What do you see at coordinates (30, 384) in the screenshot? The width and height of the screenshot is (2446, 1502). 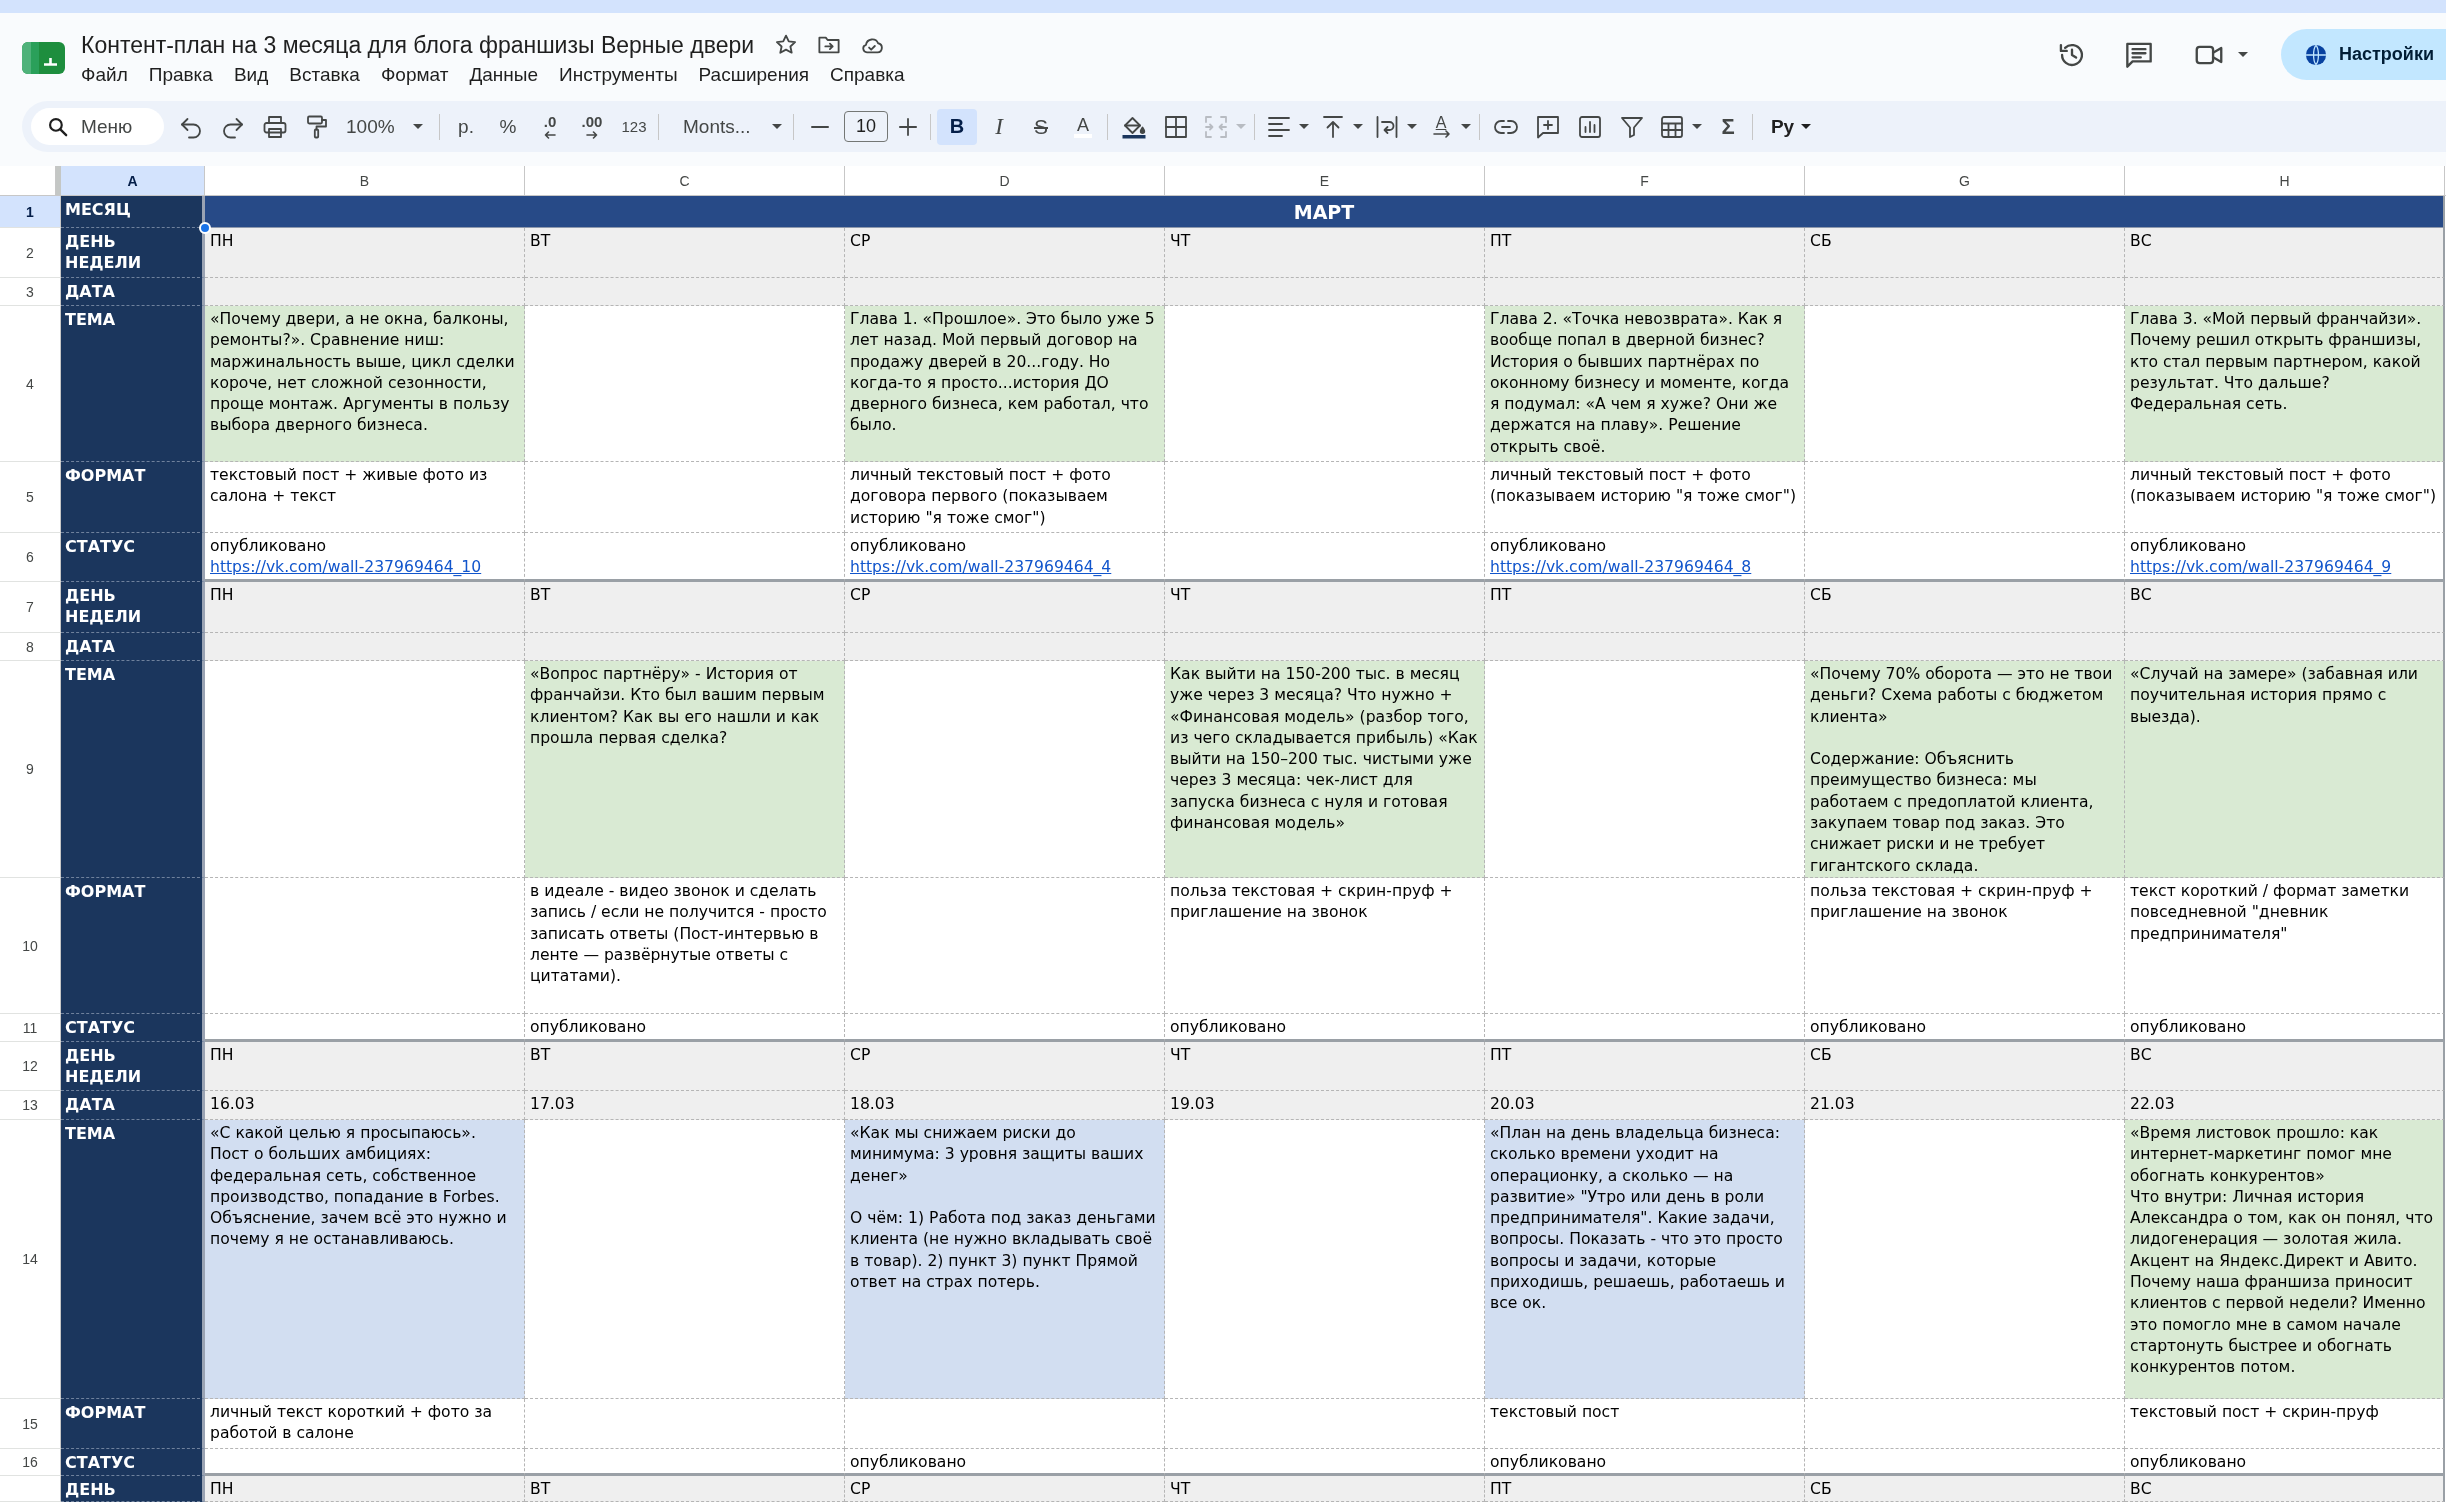 I see `row-header: 4` at bounding box center [30, 384].